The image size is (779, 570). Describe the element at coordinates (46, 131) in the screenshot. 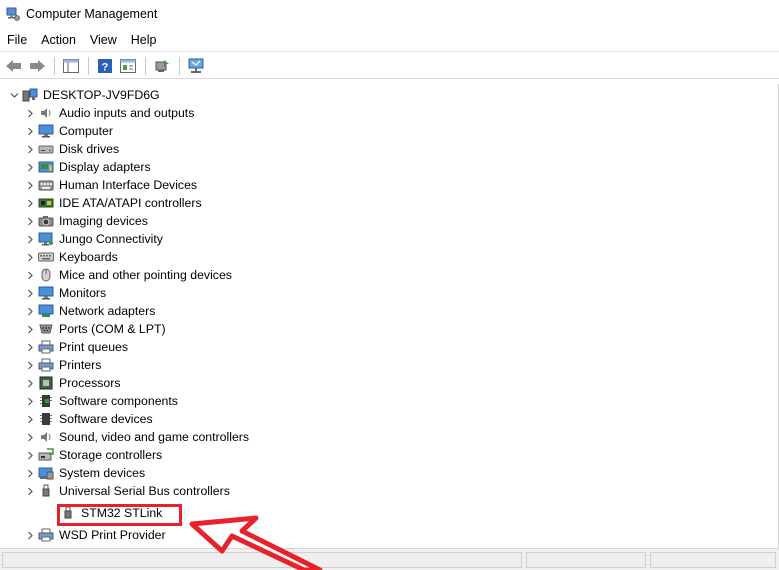

I see `monitor-icon` at that location.